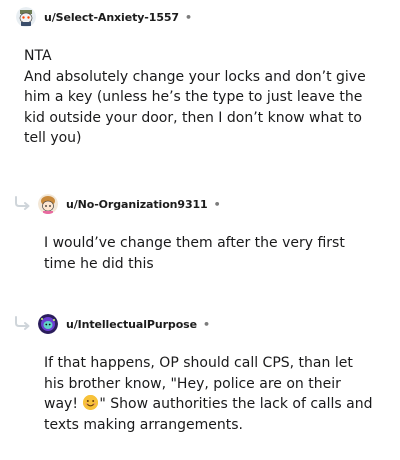 The image size is (400, 460). What do you see at coordinates (38, 56) in the screenshot?
I see `comment-paragraph: NTA` at bounding box center [38, 56].